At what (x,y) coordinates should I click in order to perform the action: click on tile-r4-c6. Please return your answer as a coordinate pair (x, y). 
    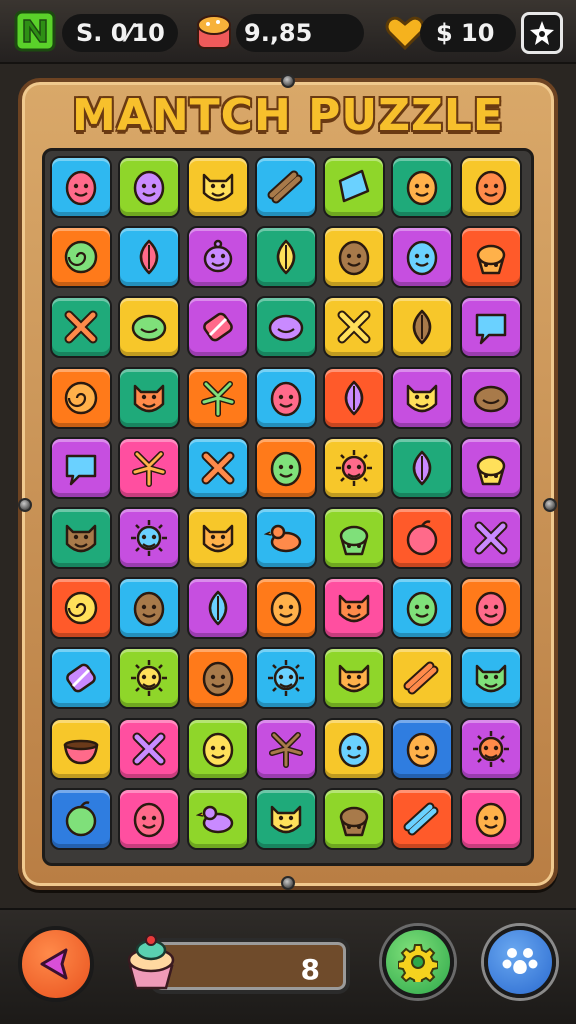
    Looking at the image, I should click on (422, 397).